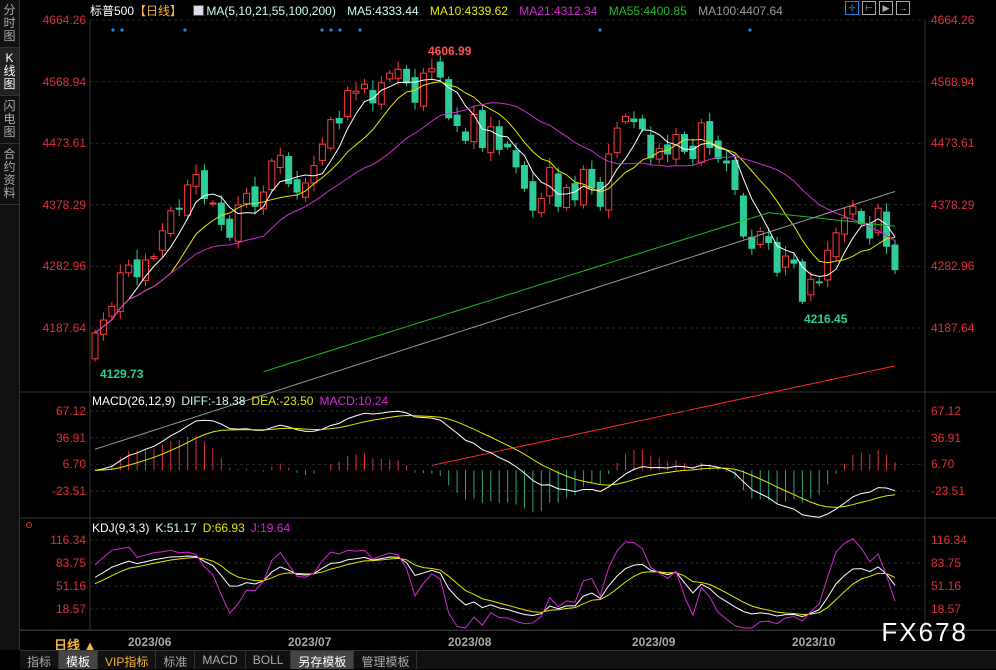  I want to click on zoom-range-icon: ⊢, so click(869, 8).